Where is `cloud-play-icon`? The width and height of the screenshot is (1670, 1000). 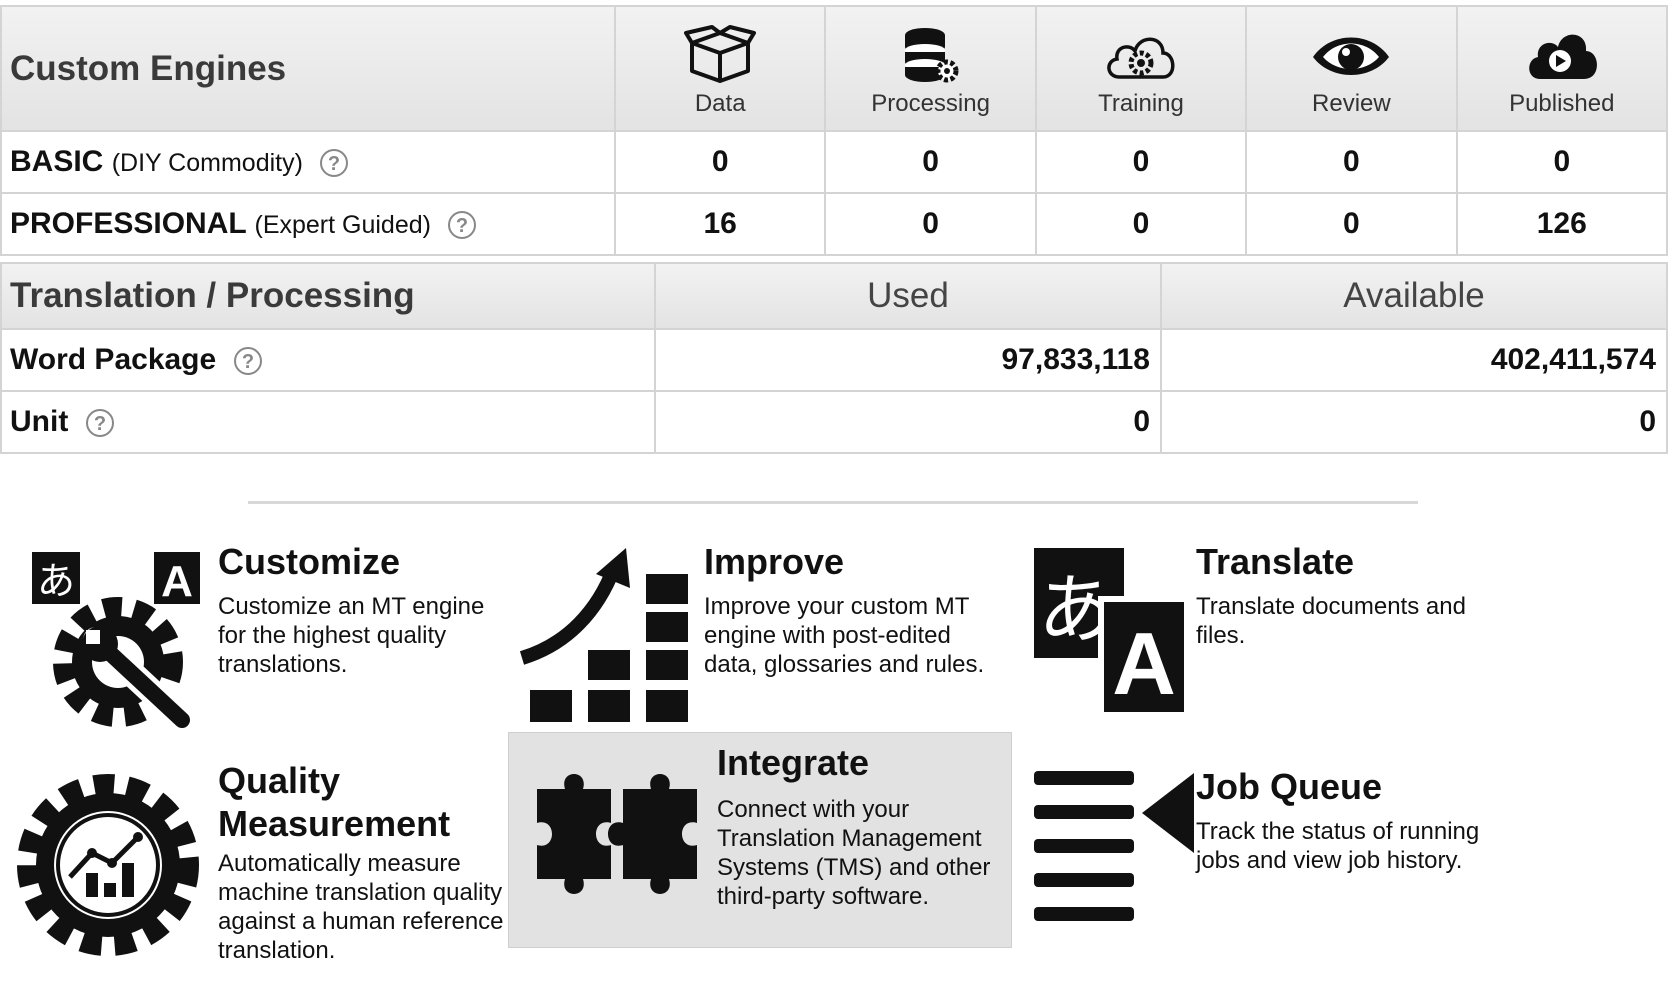
cloud-play-icon is located at coordinates (1563, 56).